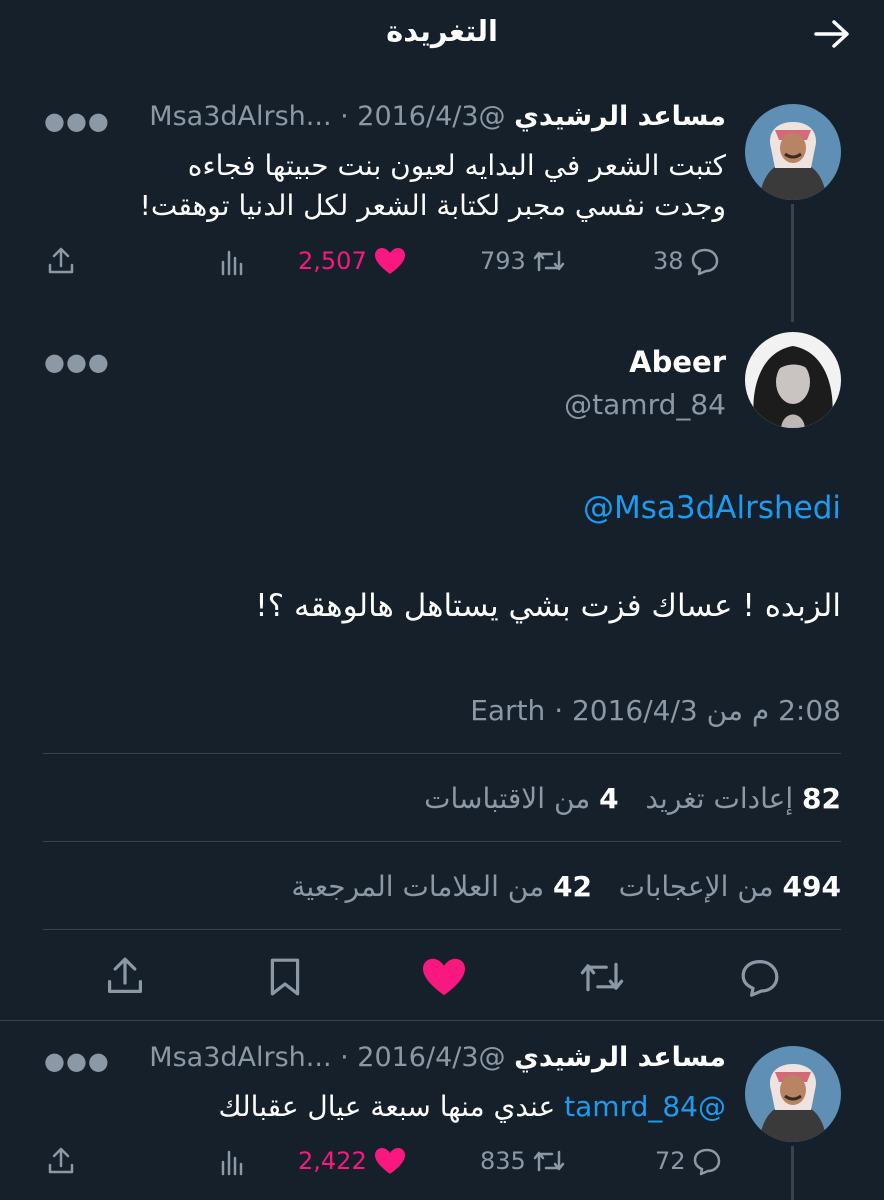 Image resolution: width=884 pixels, height=1200 pixels. Describe the element at coordinates (719, 798) in the screenshot. I see `retweets-label: إعادات تغريد` at that location.